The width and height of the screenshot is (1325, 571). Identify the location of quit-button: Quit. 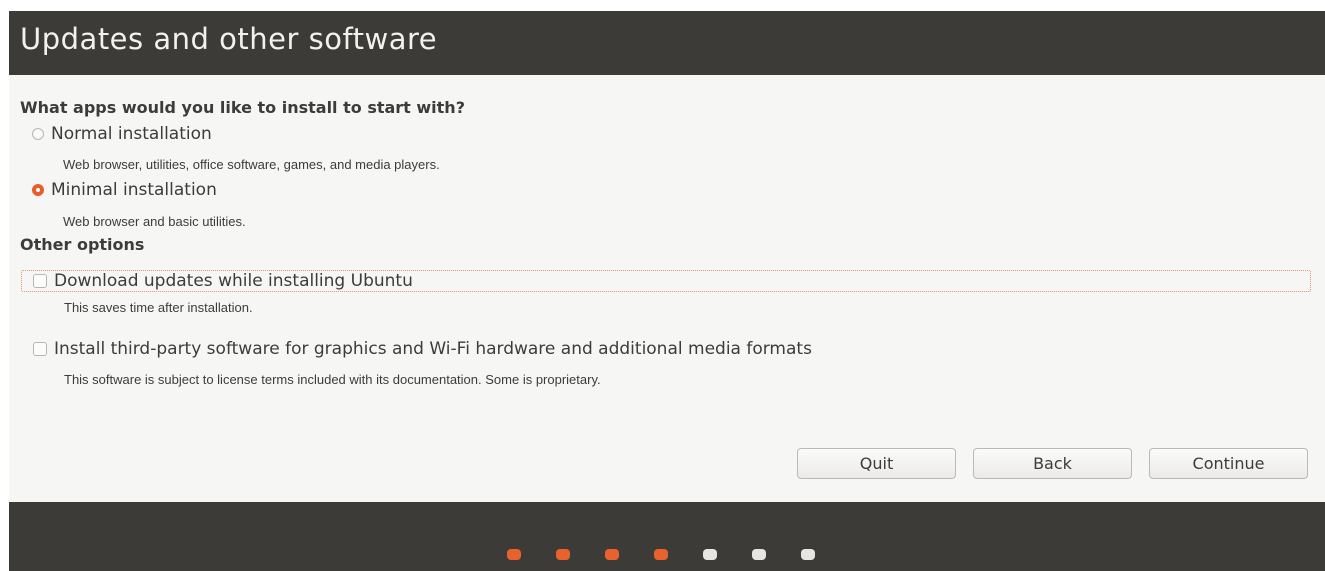
(876, 463).